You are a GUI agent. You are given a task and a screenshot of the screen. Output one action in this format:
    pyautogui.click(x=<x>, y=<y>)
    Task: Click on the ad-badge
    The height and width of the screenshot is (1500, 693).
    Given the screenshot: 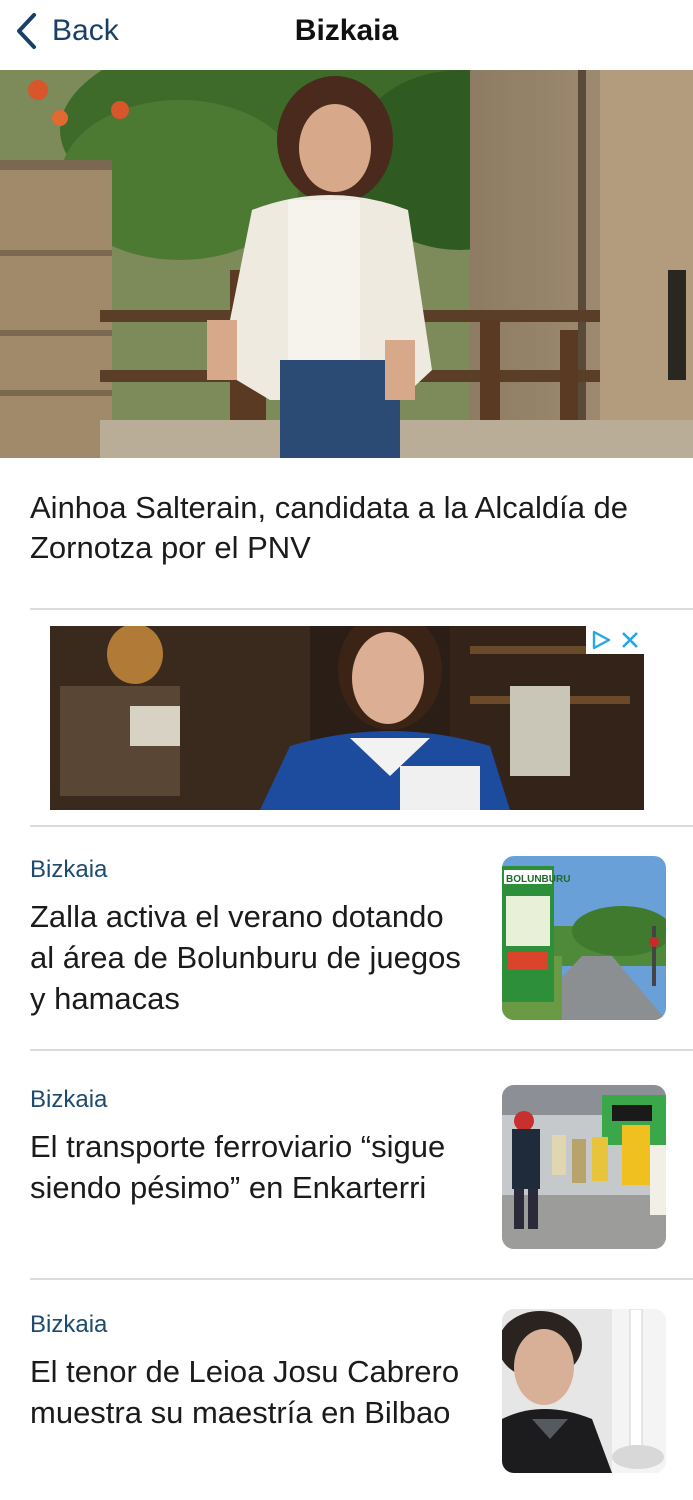 What is the action you would take?
    pyautogui.click(x=615, y=640)
    